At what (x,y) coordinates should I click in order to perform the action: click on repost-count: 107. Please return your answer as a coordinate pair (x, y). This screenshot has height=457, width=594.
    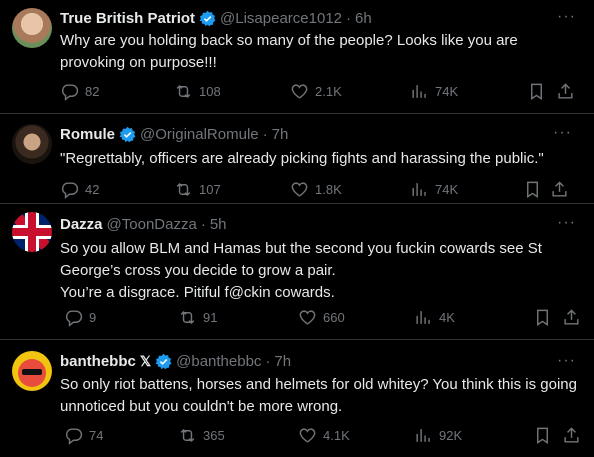
    Looking at the image, I should click on (210, 189).